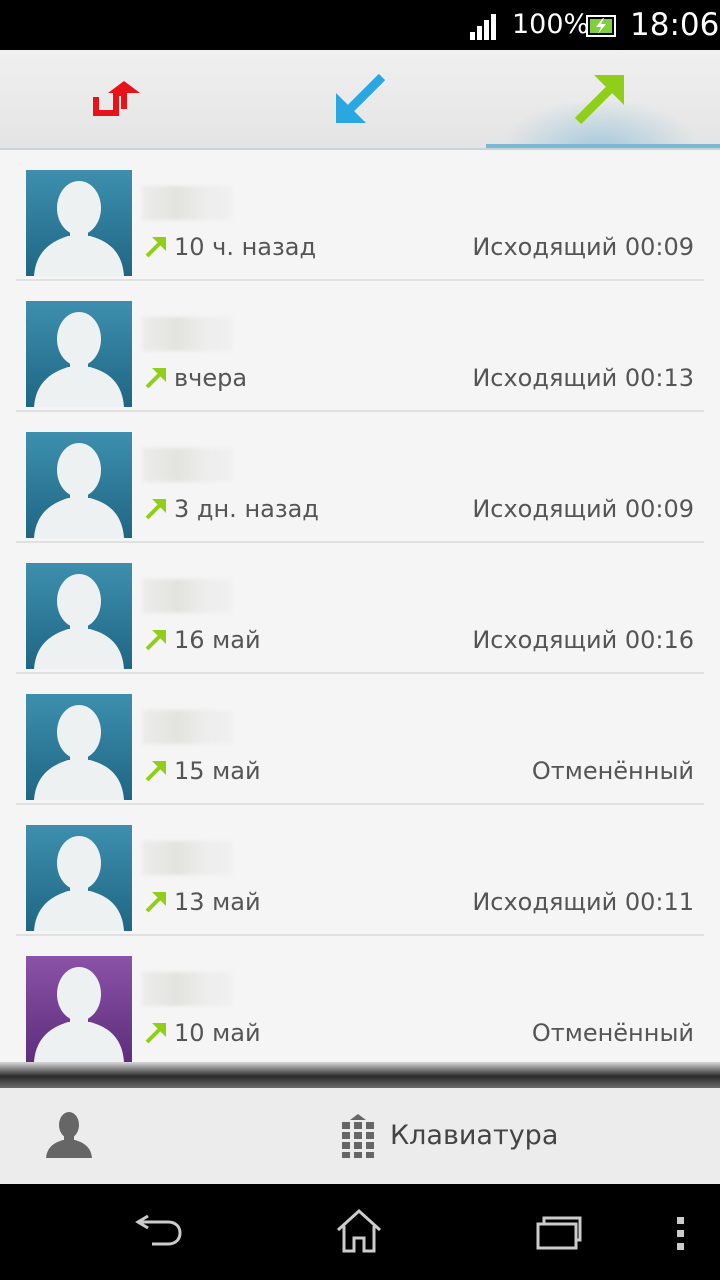 The width and height of the screenshot is (720, 1280). I want to click on home-icon, so click(359, 1230).